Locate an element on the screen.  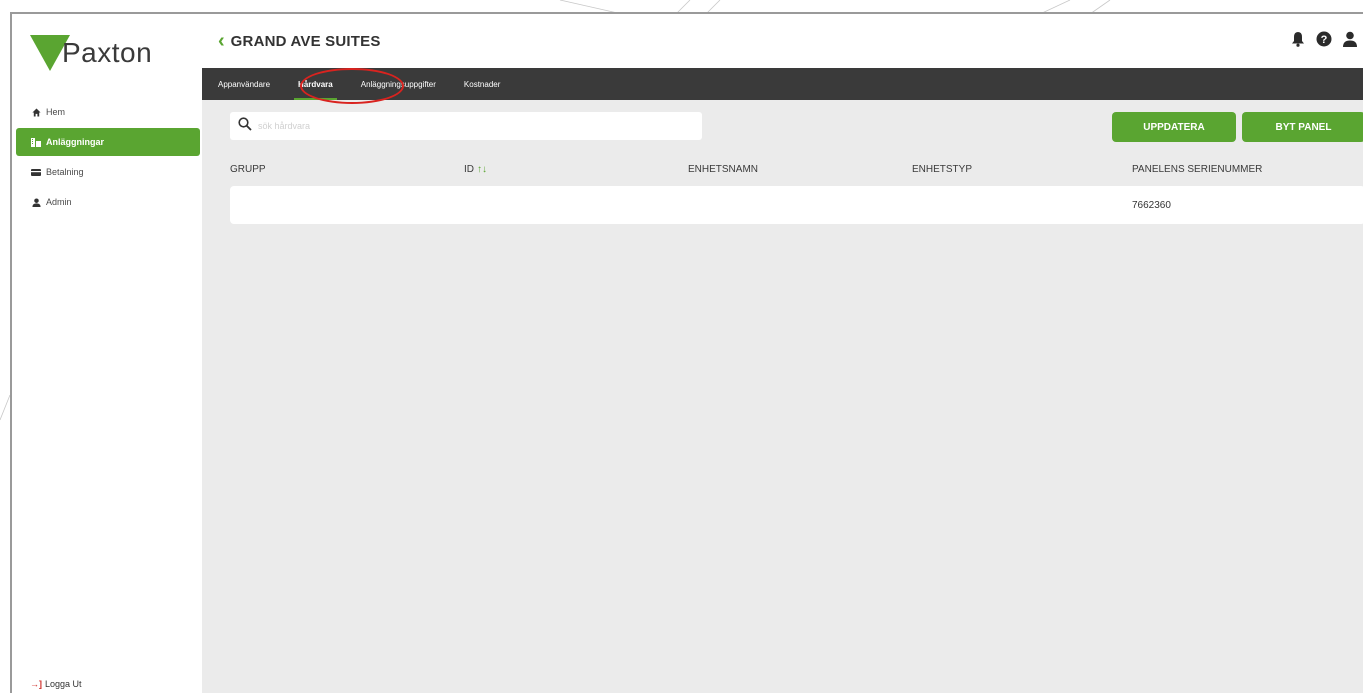
column-header-id: ID ↑↓ is located at coordinates (475, 169).